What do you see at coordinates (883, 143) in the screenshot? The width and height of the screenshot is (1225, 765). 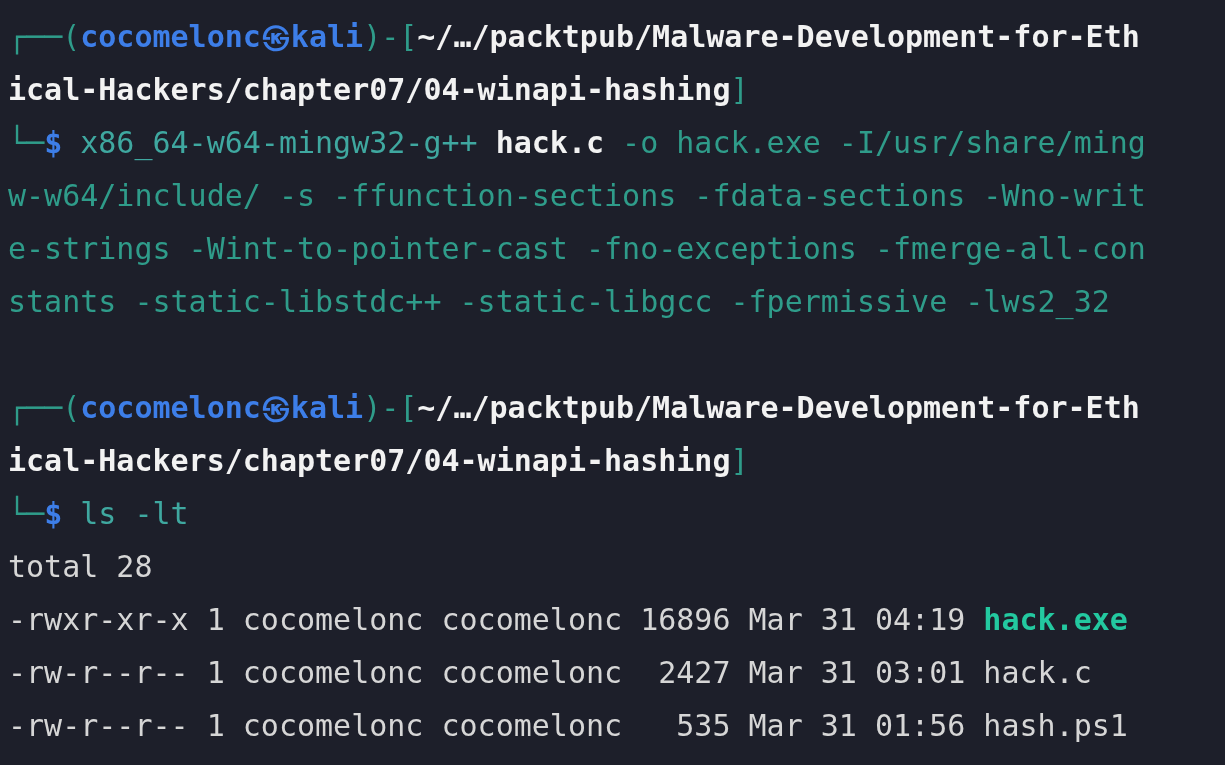 I see `argument-text: -o hack.exe -I/usr/share/ming` at bounding box center [883, 143].